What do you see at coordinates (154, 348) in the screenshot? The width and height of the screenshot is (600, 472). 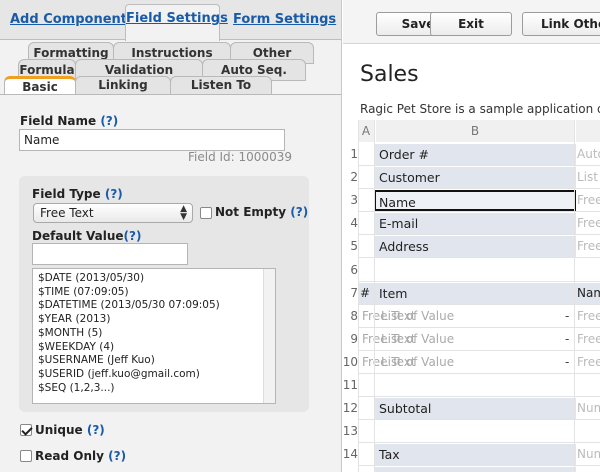 I see `variable-item: $WEEKDAY (4)` at bounding box center [154, 348].